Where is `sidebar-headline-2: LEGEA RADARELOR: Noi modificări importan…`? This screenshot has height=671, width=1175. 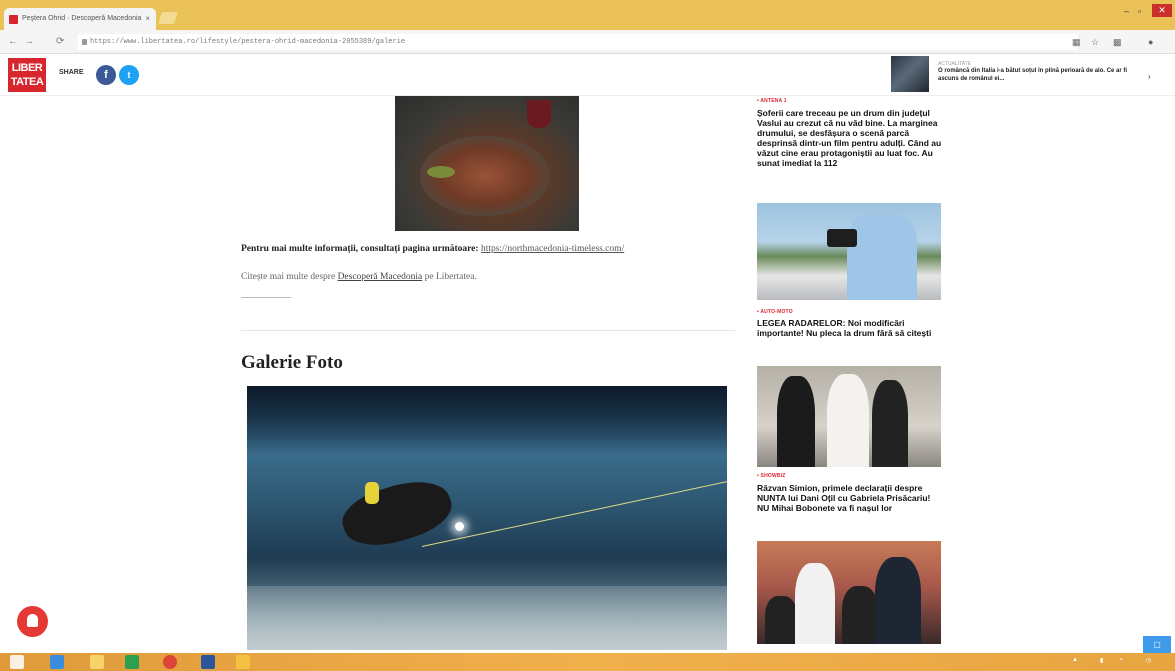
sidebar-headline-2: LEGEA RADARELOR: Noi modificări importan… is located at coordinates (849, 328).